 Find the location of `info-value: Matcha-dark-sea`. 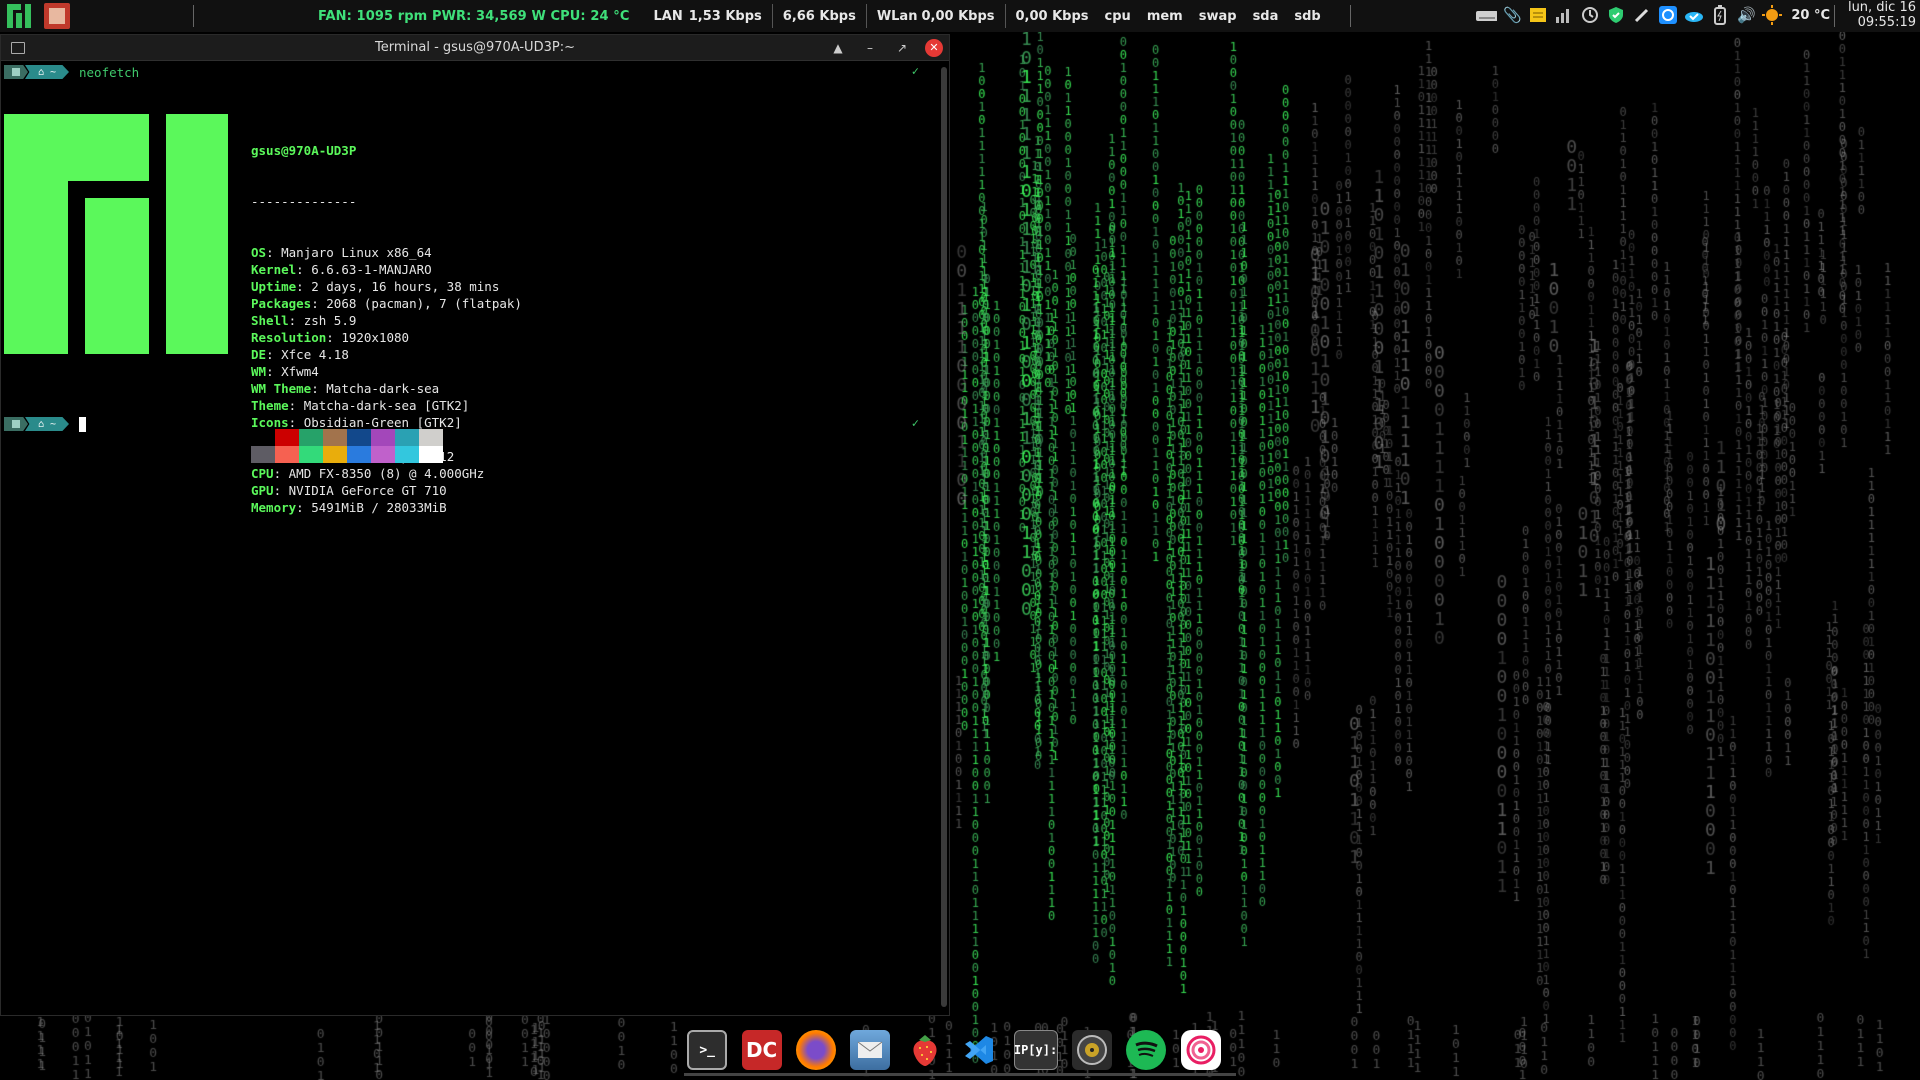

info-value: Matcha-dark-sea is located at coordinates (383, 388).